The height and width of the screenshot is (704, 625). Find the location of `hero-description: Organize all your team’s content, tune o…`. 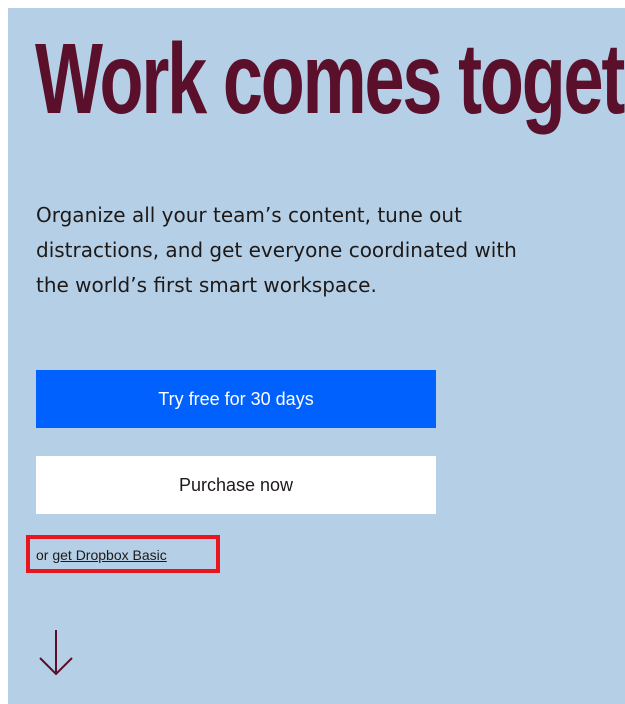

hero-description: Organize all your team’s content, tune o… is located at coordinates (276, 250).